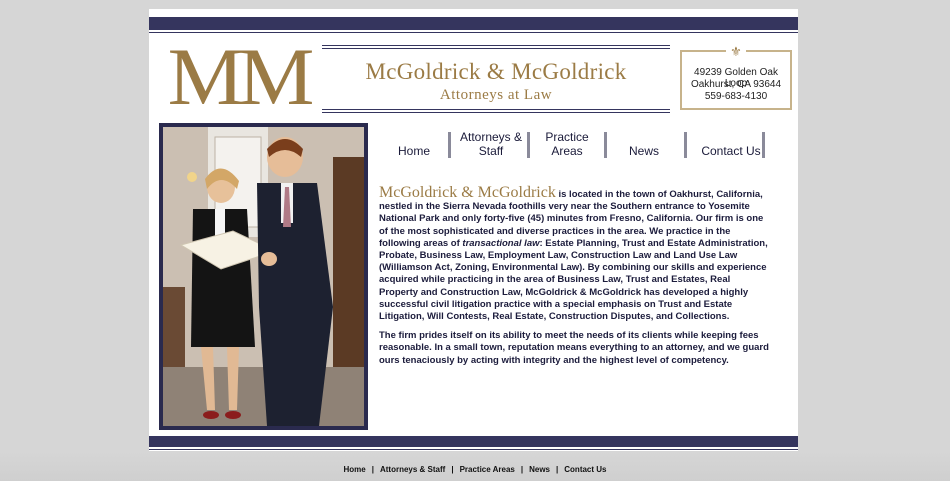 The width and height of the screenshot is (950, 481). I want to click on footer-link-practice-areas: Practice Areas, so click(487, 469).